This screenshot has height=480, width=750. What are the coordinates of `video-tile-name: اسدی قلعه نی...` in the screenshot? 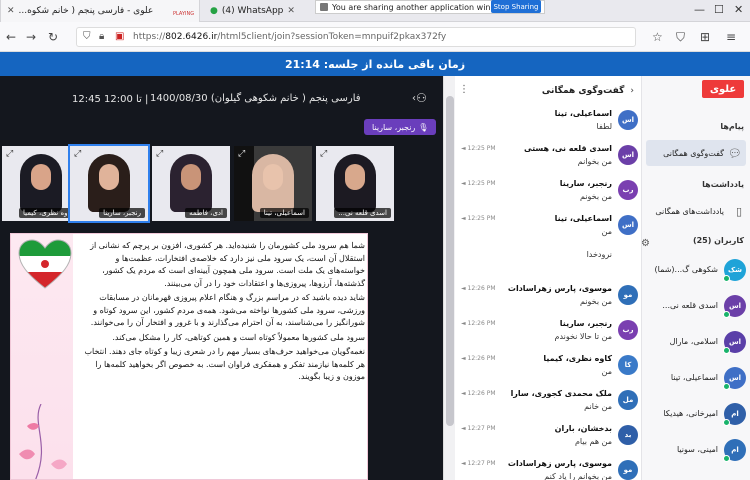 It's located at (362, 213).